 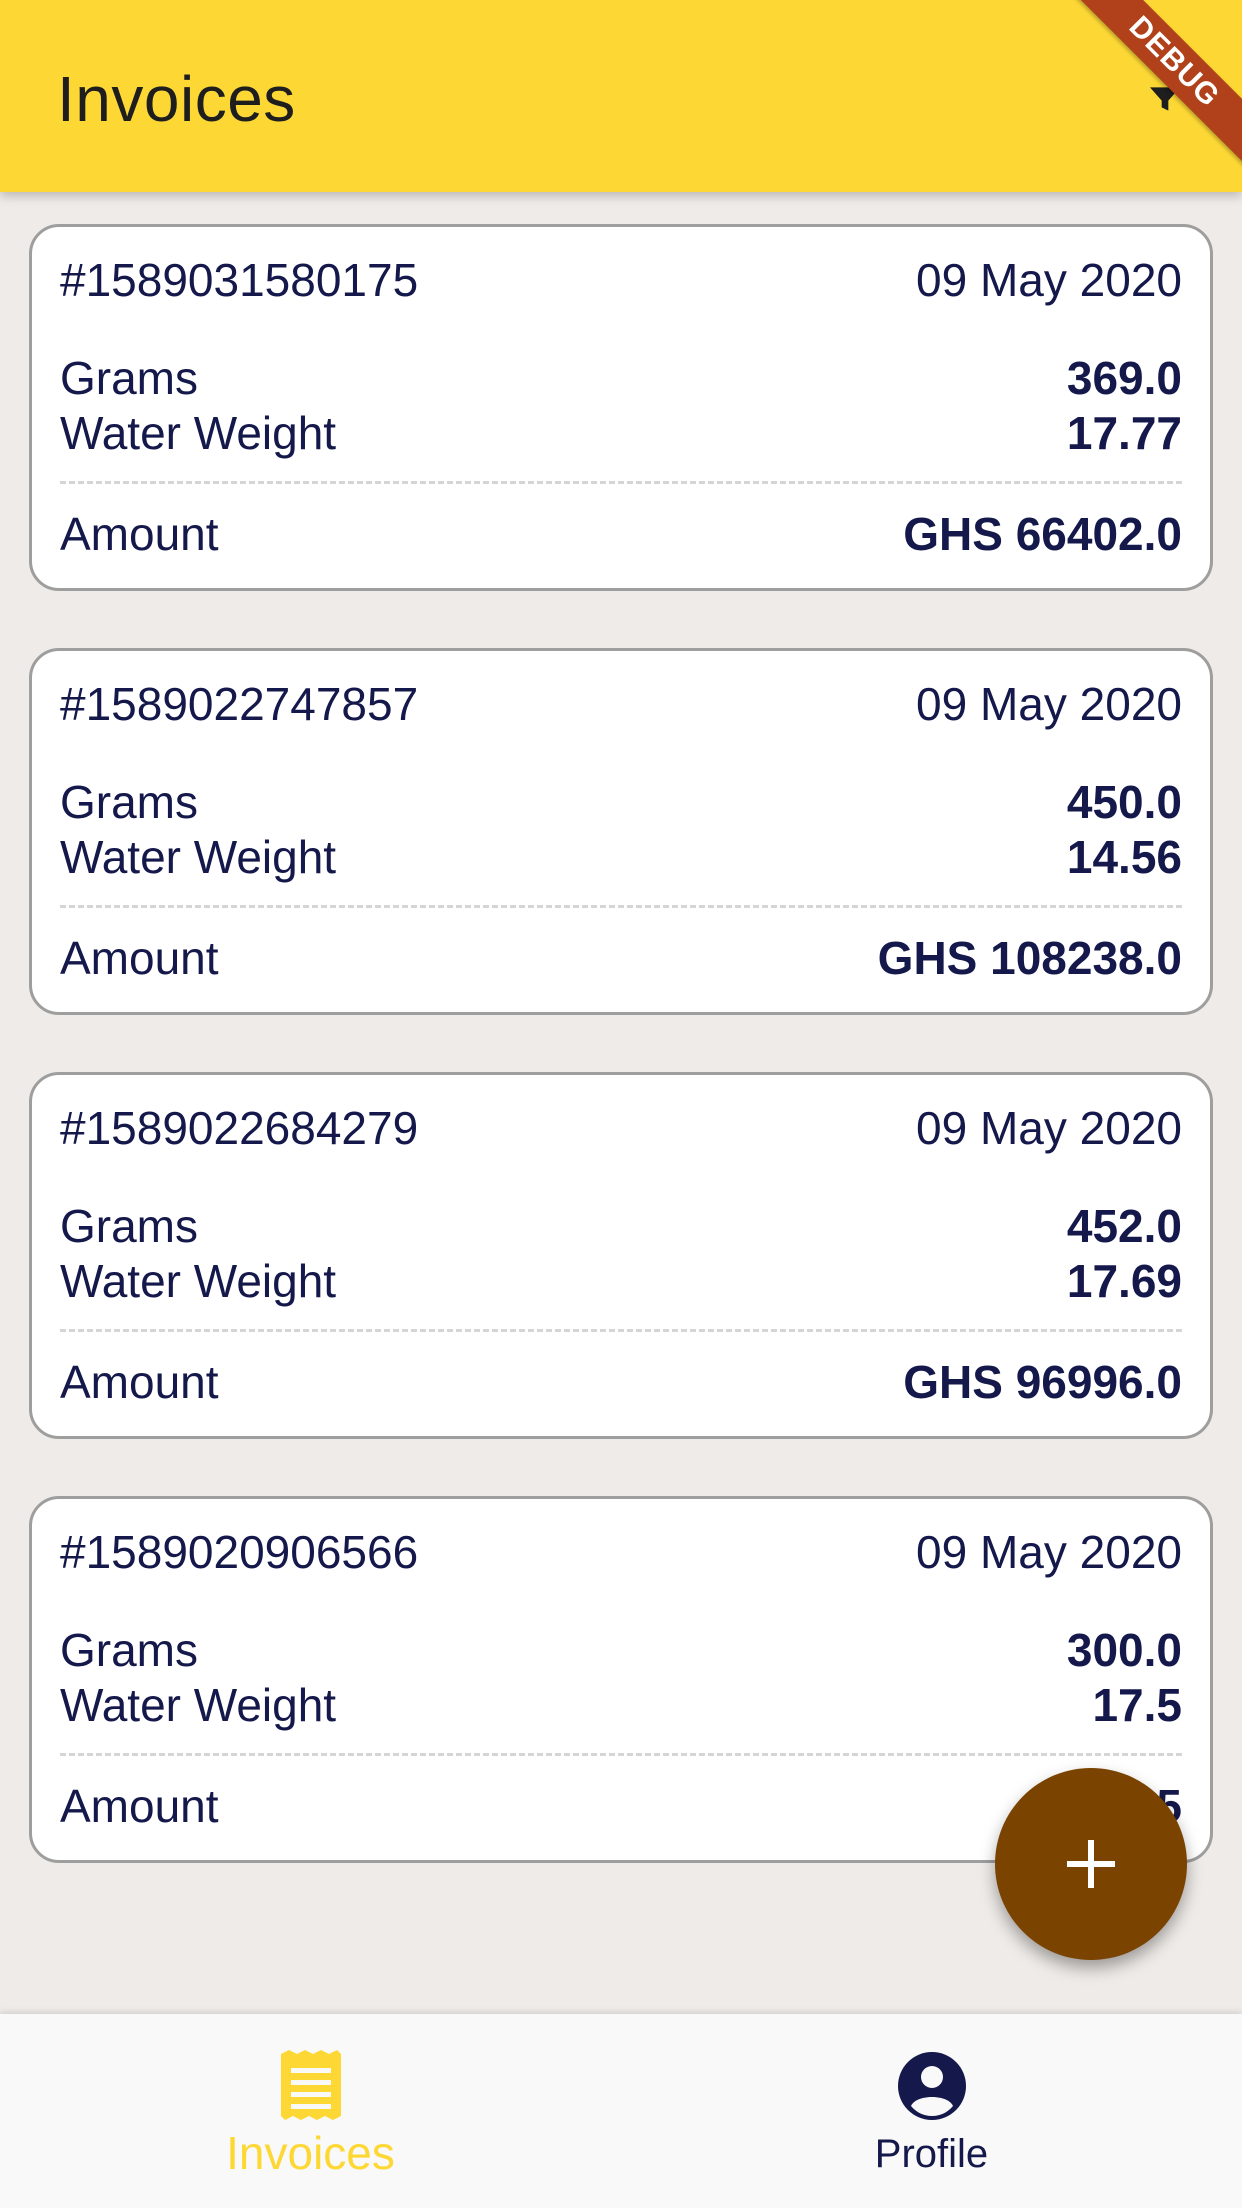 I want to click on amount-value: GHS 96996.0, so click(x=1042, y=1382).